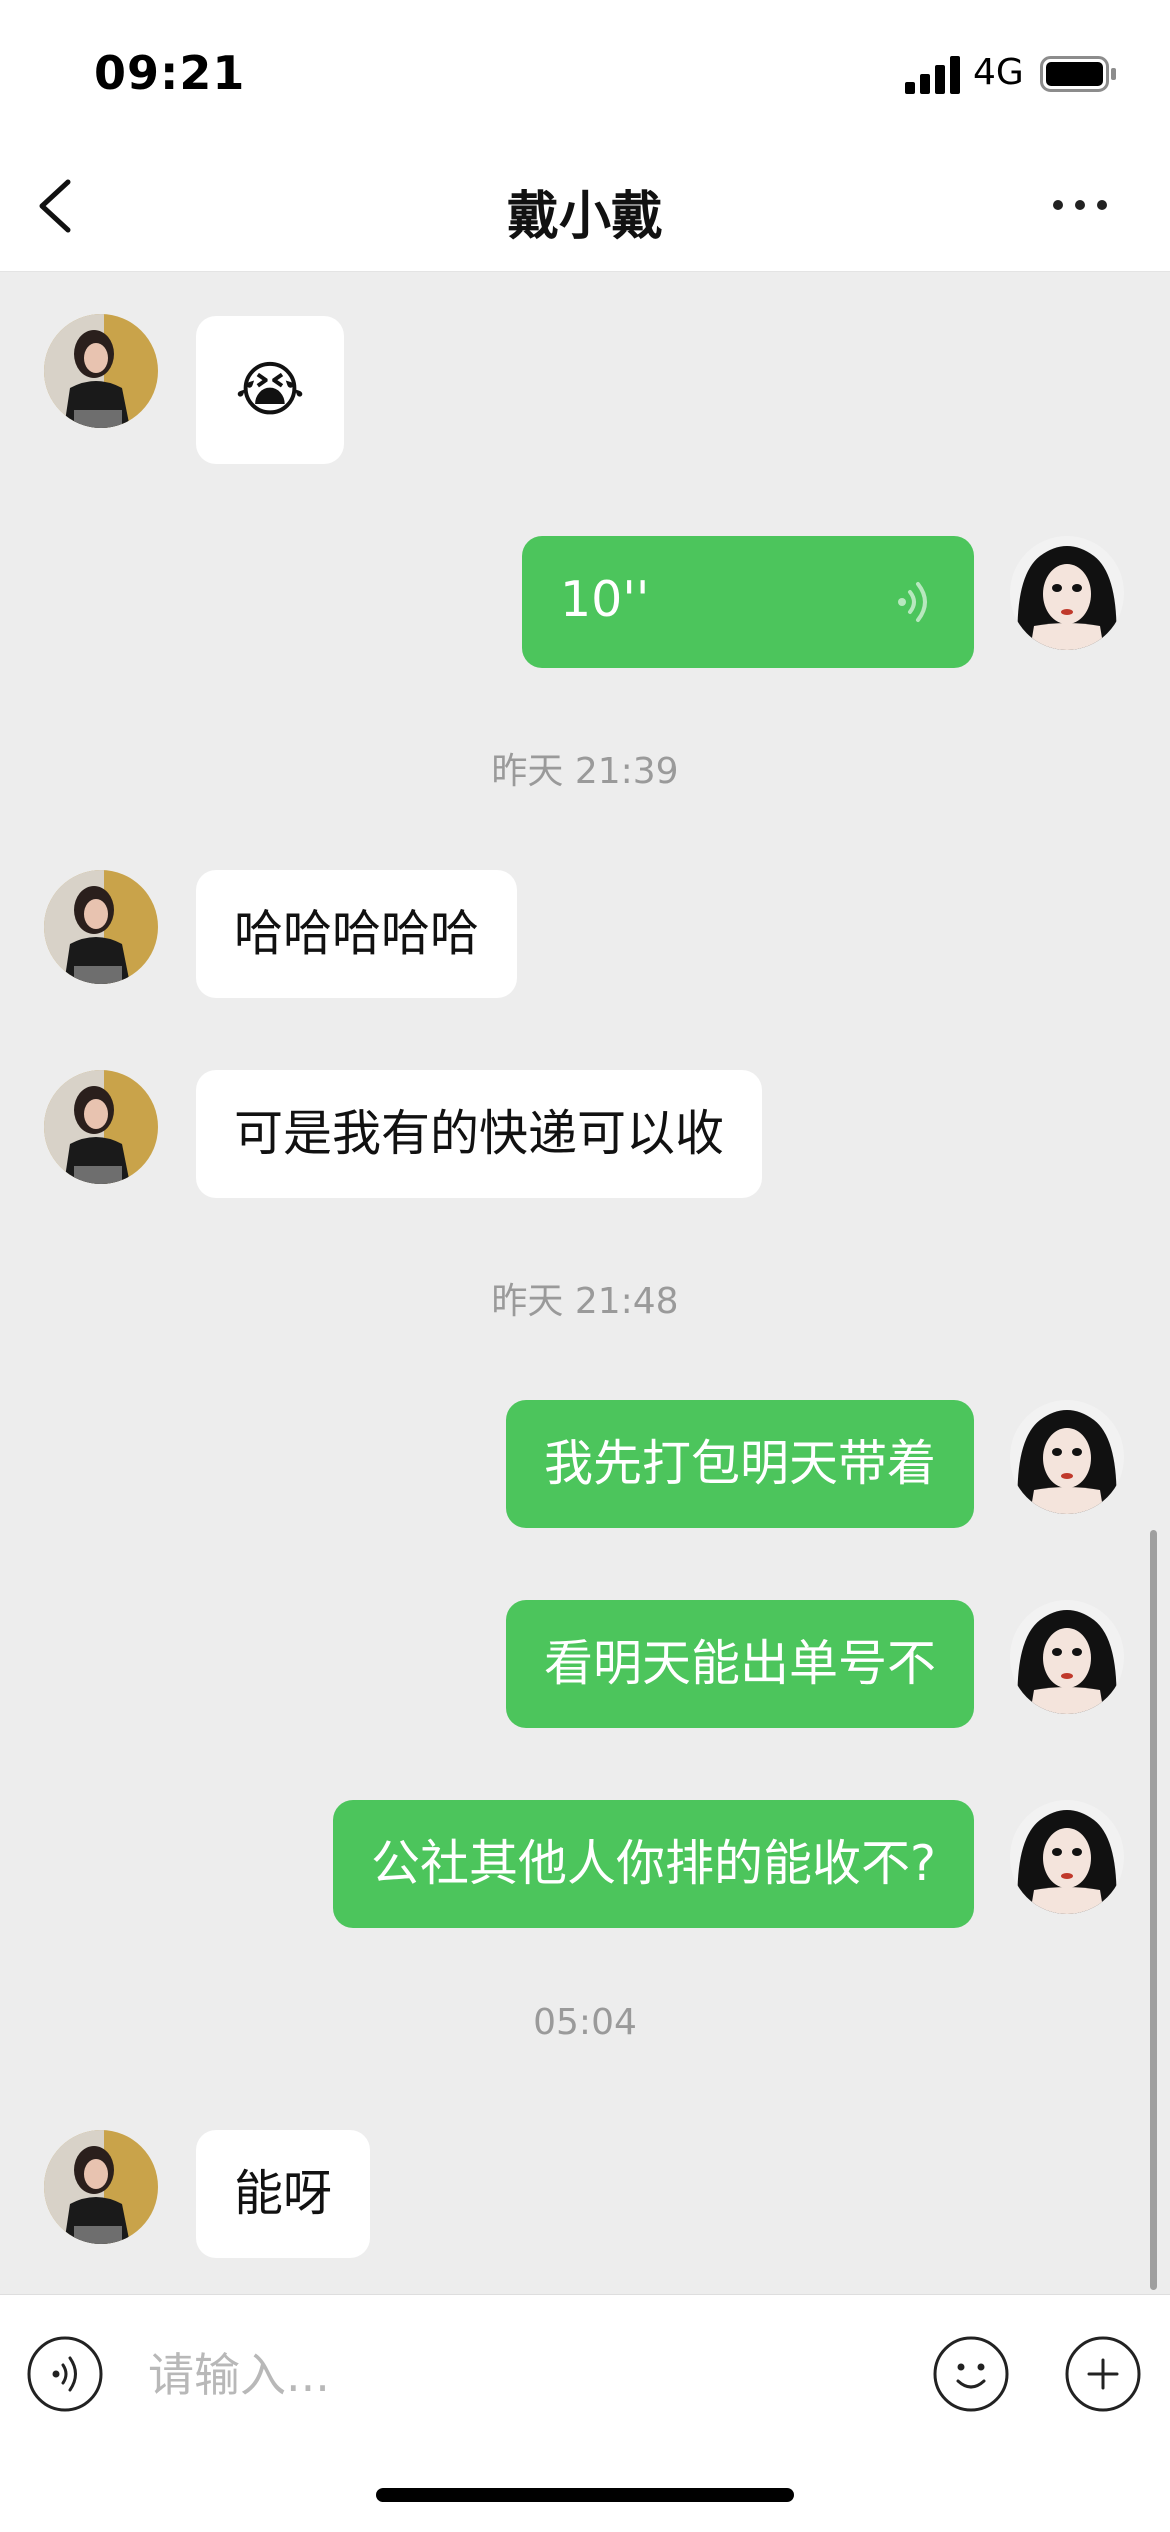 This screenshot has height=2532, width=1170. What do you see at coordinates (1078, 74) in the screenshot?
I see `battery-icon` at bounding box center [1078, 74].